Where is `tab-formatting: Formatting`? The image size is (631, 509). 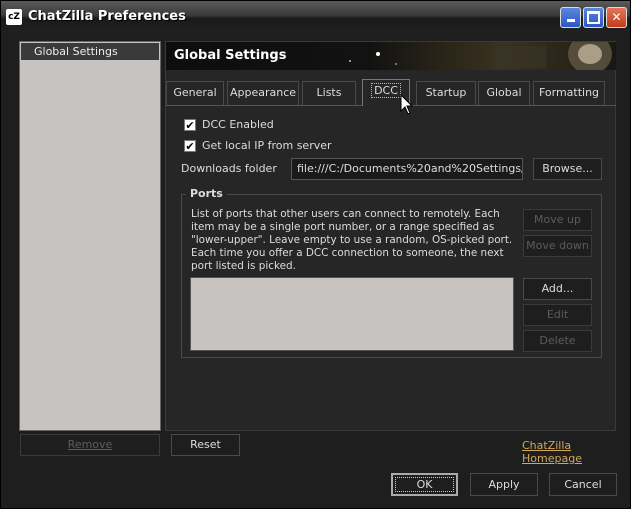
tab-formatting: Formatting is located at coordinates (569, 93).